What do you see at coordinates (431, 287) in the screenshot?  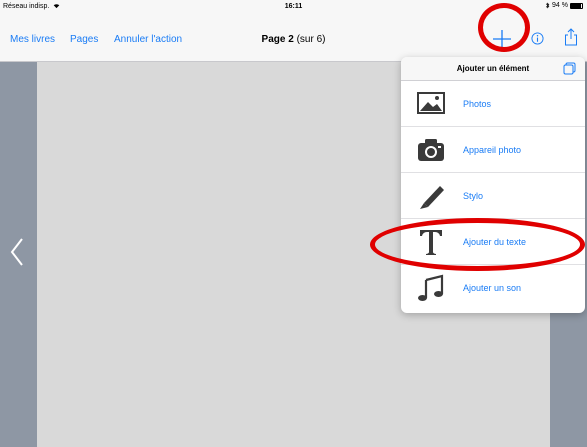 I see `music-note-icon` at bounding box center [431, 287].